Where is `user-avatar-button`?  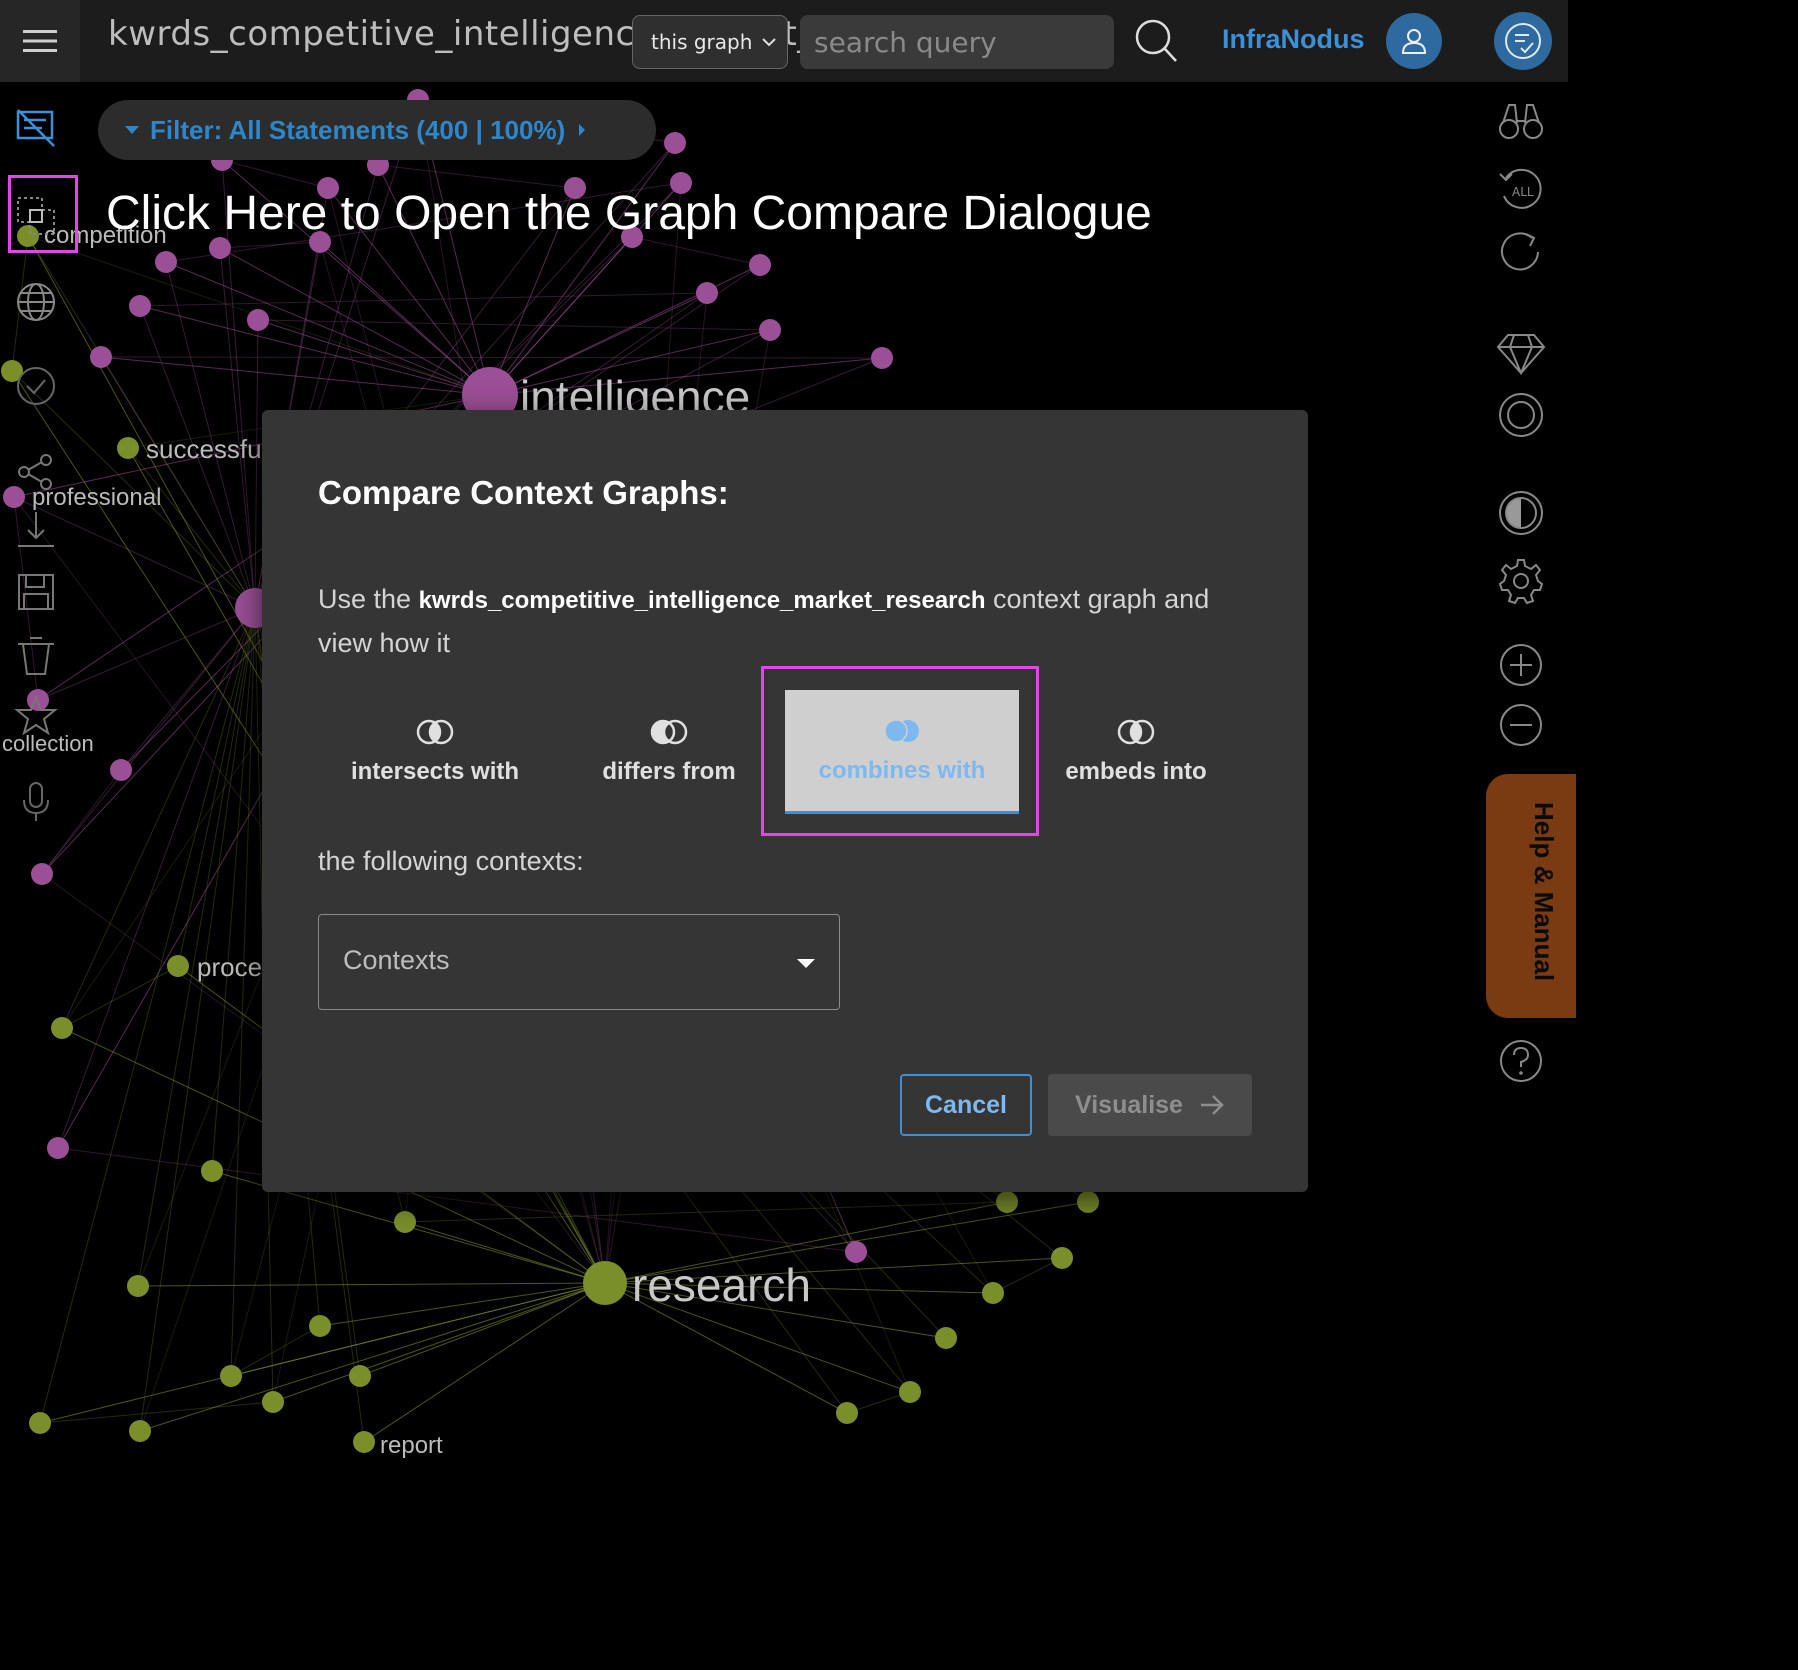
user-avatar-button is located at coordinates (1414, 41).